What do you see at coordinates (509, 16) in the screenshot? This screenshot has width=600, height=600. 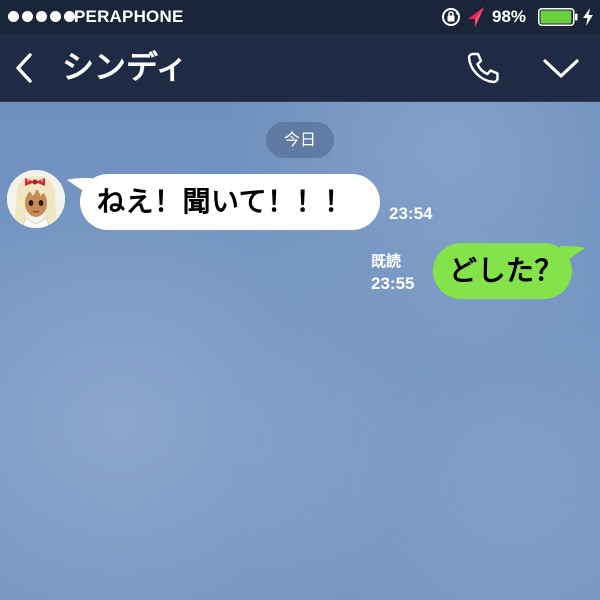 I see `battery-percentage: 98%` at bounding box center [509, 16].